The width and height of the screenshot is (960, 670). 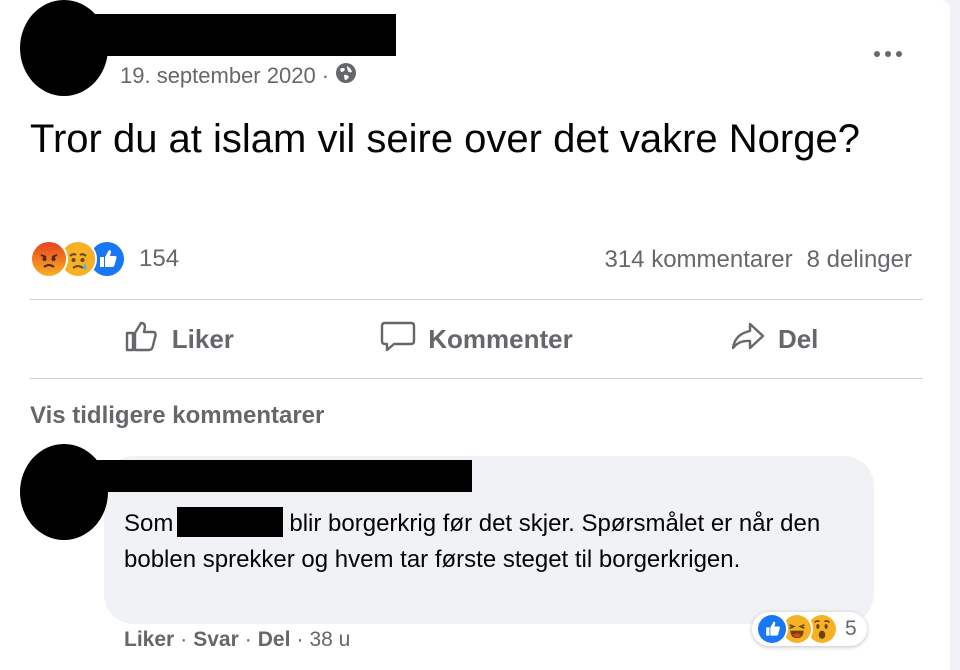 What do you see at coordinates (774, 339) in the screenshot?
I see `share-button: Del` at bounding box center [774, 339].